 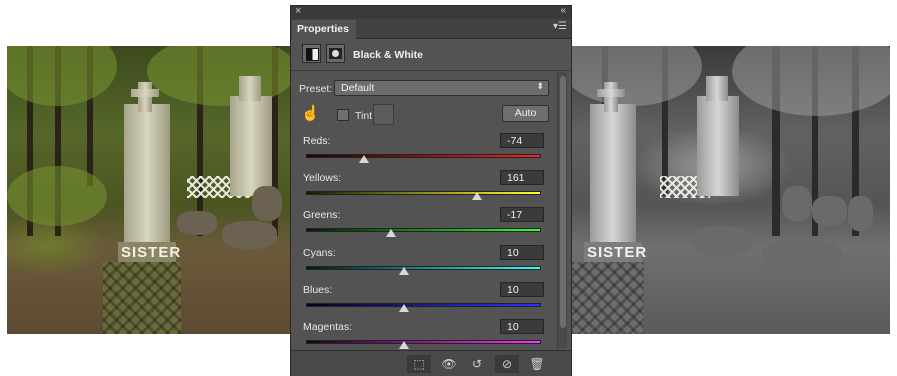 I want to click on panel-menu-icon: ▾☰, so click(x=560, y=26).